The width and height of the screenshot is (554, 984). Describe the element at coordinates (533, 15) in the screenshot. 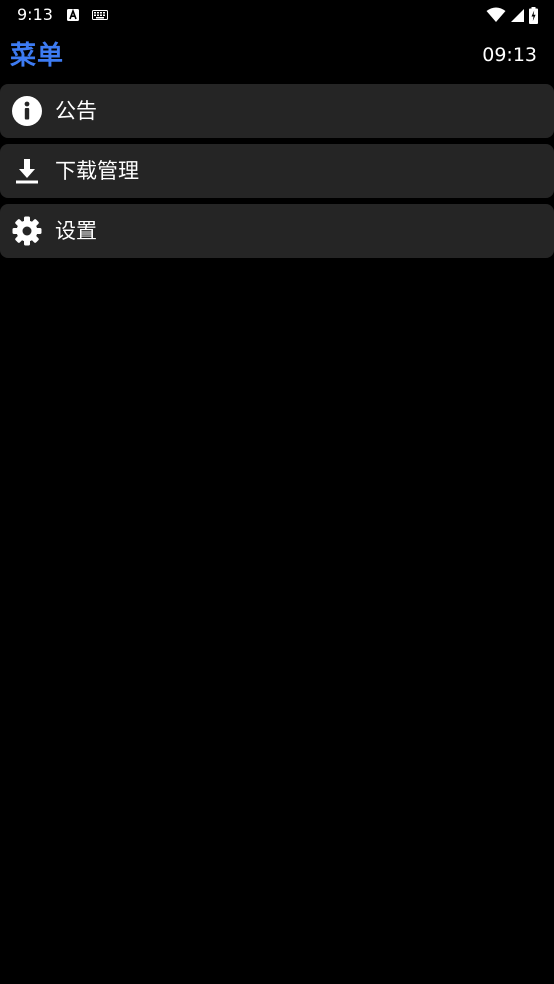

I see `battery-icon` at that location.